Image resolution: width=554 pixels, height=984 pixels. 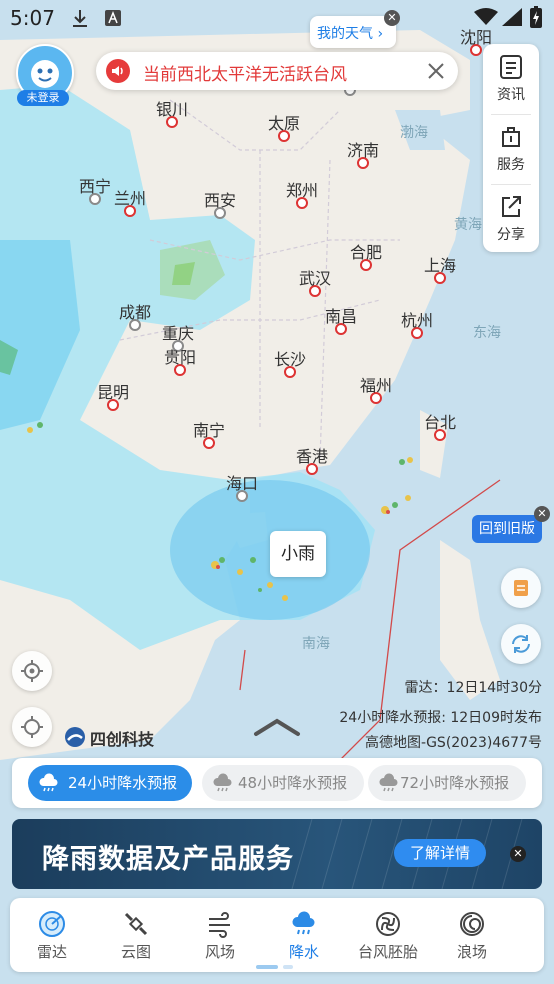 I want to click on crosshair-icon, so click(x=32, y=671).